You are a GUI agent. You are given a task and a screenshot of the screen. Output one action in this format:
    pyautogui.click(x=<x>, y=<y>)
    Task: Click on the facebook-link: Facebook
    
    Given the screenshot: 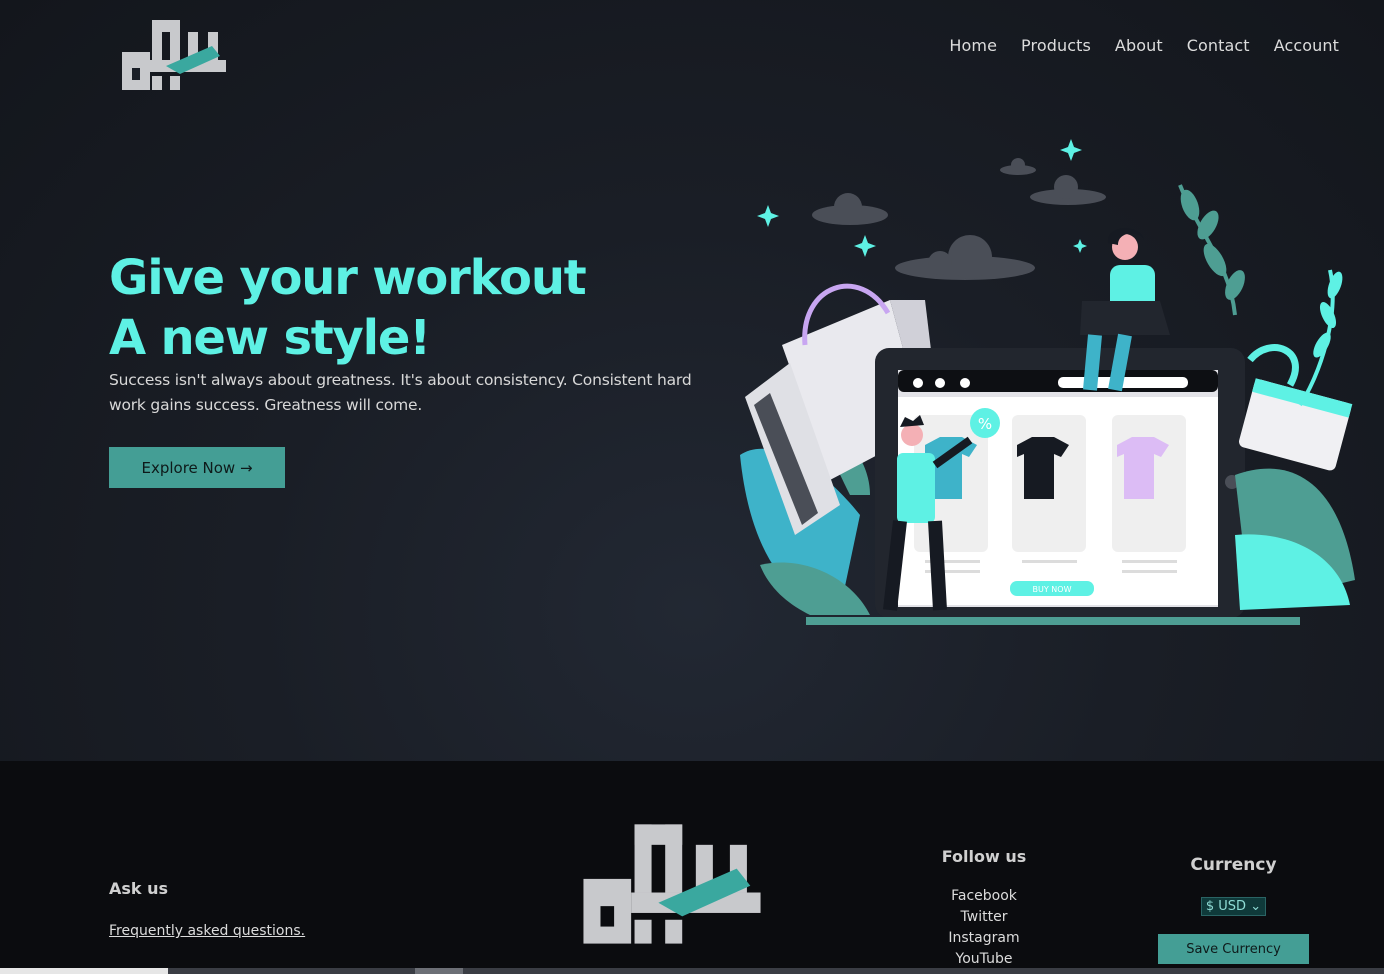 What is the action you would take?
    pyautogui.click(x=984, y=896)
    